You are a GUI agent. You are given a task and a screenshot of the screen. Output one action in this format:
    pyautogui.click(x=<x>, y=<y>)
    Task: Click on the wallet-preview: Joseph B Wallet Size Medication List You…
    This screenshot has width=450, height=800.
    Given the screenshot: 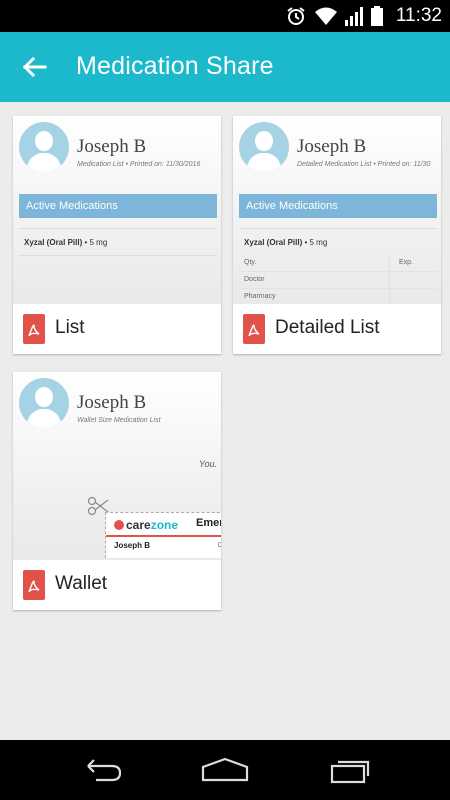 What is the action you would take?
    pyautogui.click(x=117, y=466)
    